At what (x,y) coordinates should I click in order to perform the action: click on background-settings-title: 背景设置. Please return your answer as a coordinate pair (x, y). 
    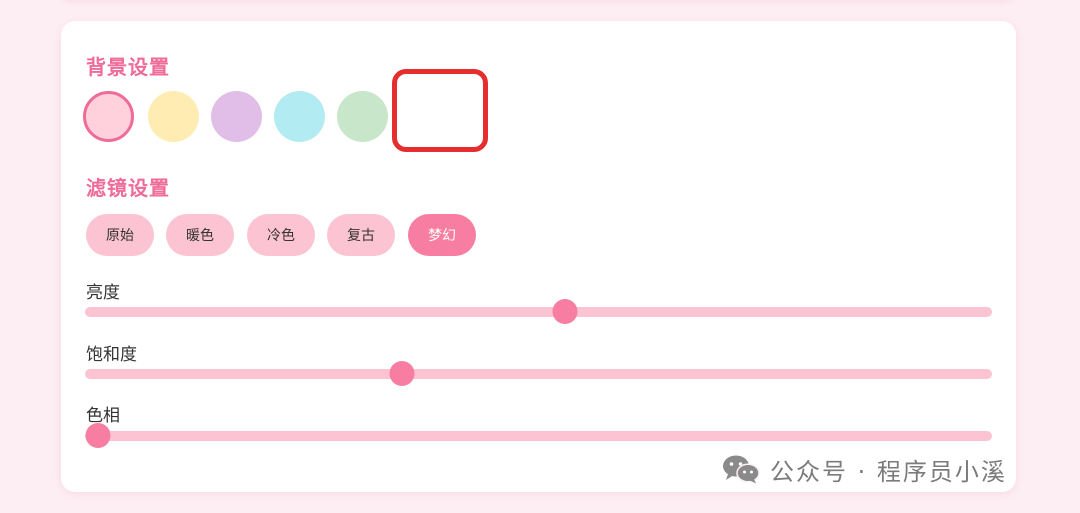
    Looking at the image, I should click on (128, 67).